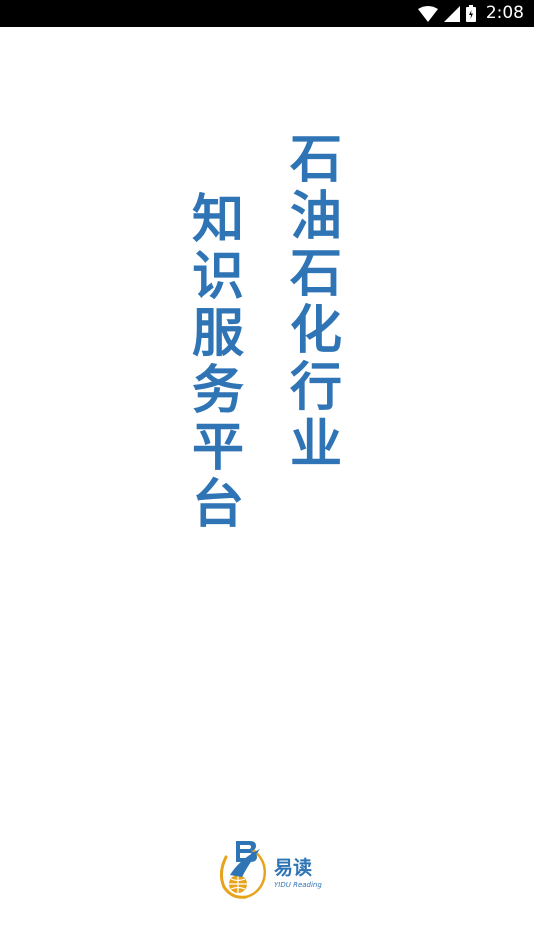 The height and width of the screenshot is (950, 534). What do you see at coordinates (315, 331) in the screenshot?
I see `title-char: 化` at bounding box center [315, 331].